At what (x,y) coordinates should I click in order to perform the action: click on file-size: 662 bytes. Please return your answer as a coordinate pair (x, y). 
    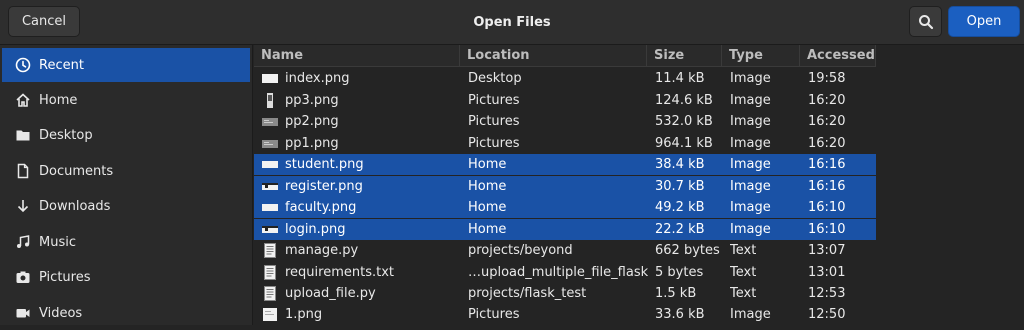
    Looking at the image, I should click on (687, 250).